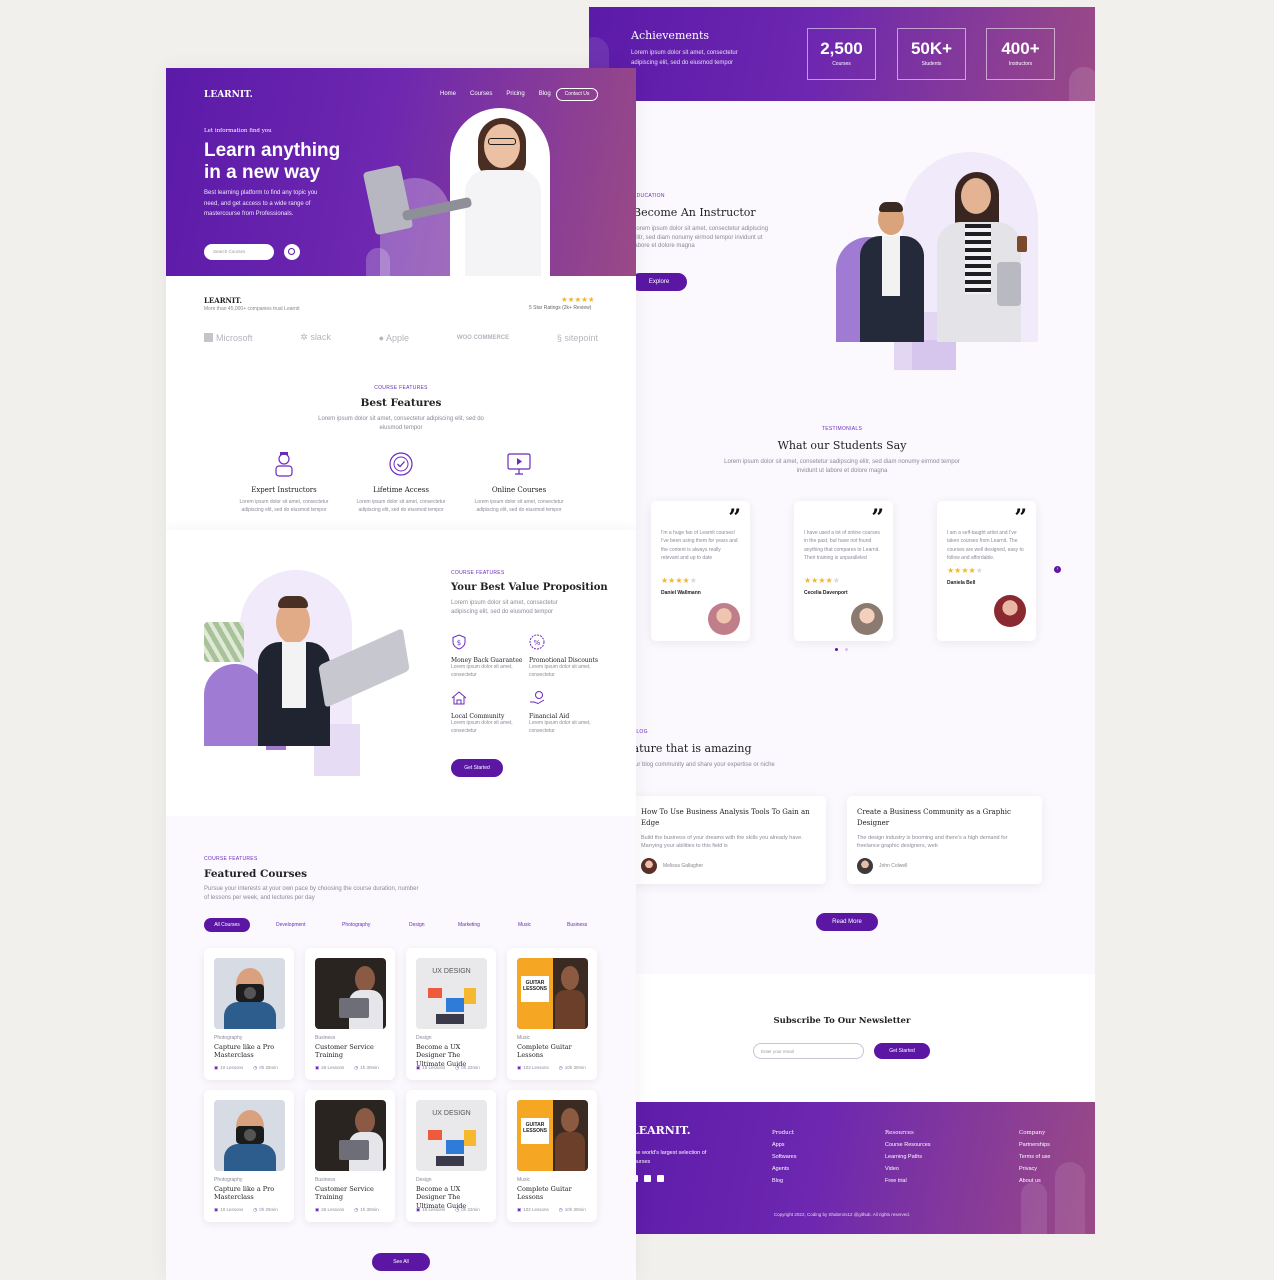  Describe the element at coordinates (290, 925) in the screenshot. I see `tab-development: Development` at that location.